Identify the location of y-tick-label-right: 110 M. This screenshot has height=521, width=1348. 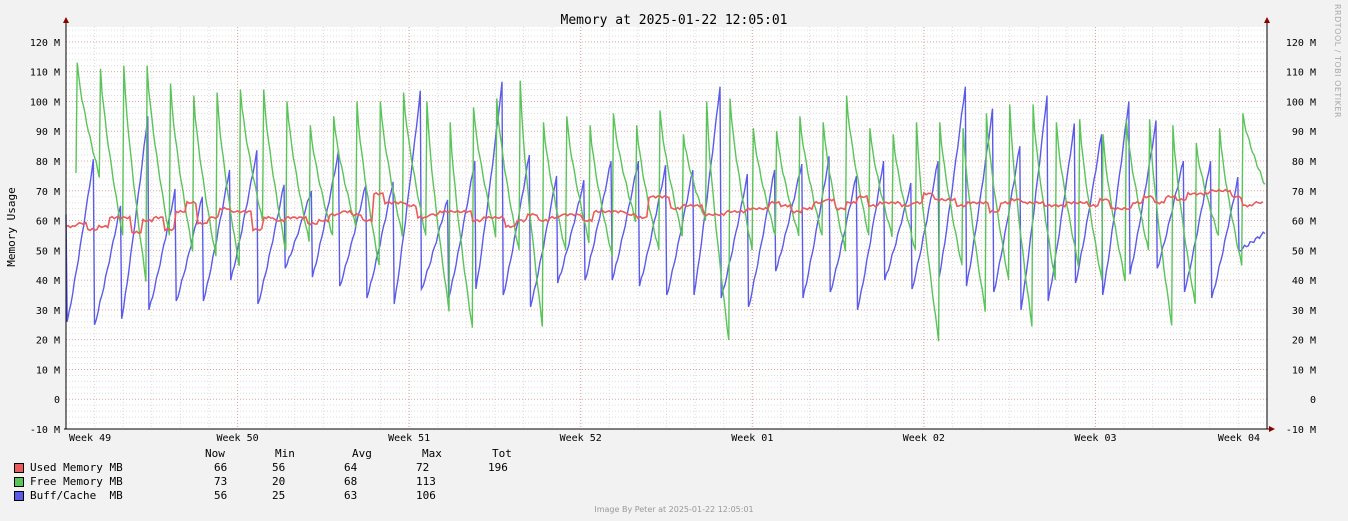
(1301, 73).